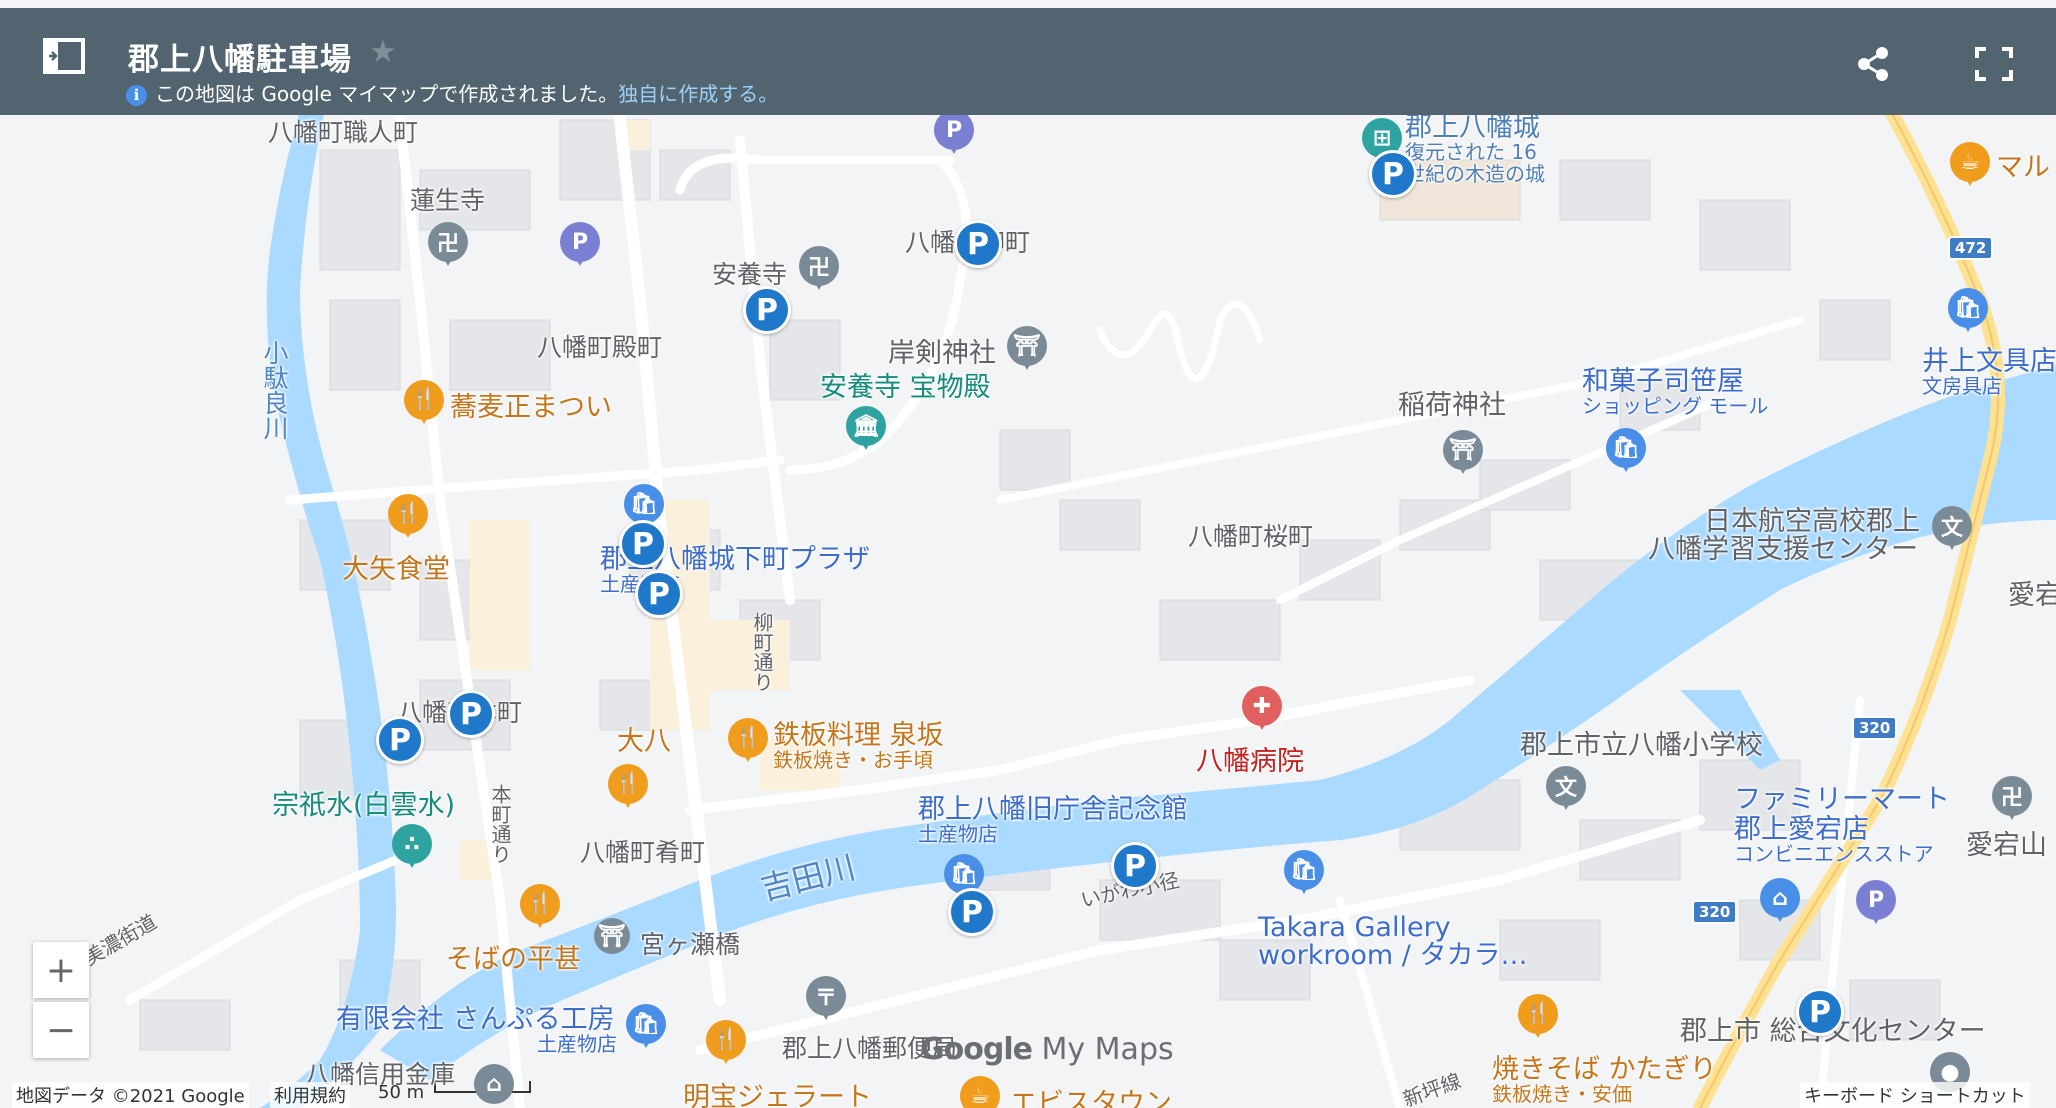 The image size is (2056, 1108). Describe the element at coordinates (1053, 809) in the screenshot. I see `label-kyuchosha: 郡上八幡旧庁舎記念館` at that location.